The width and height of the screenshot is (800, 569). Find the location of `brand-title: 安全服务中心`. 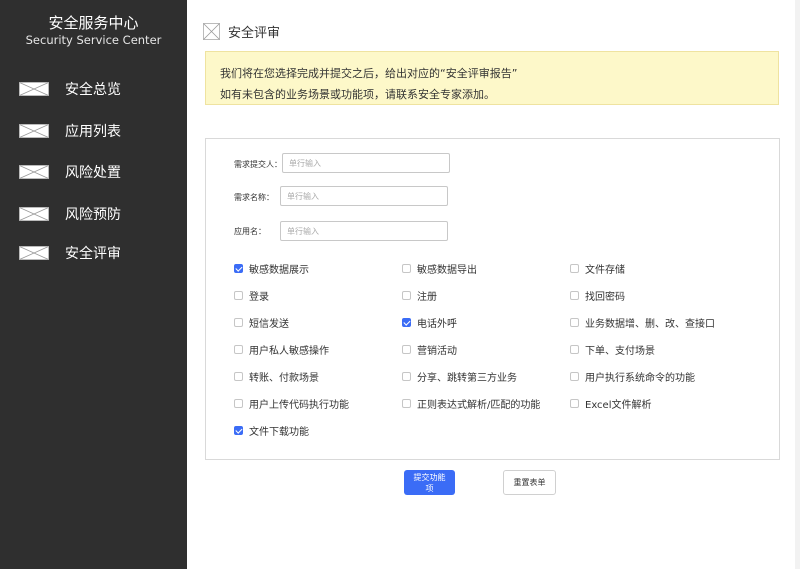

brand-title: 安全服务中心 is located at coordinates (93, 23).